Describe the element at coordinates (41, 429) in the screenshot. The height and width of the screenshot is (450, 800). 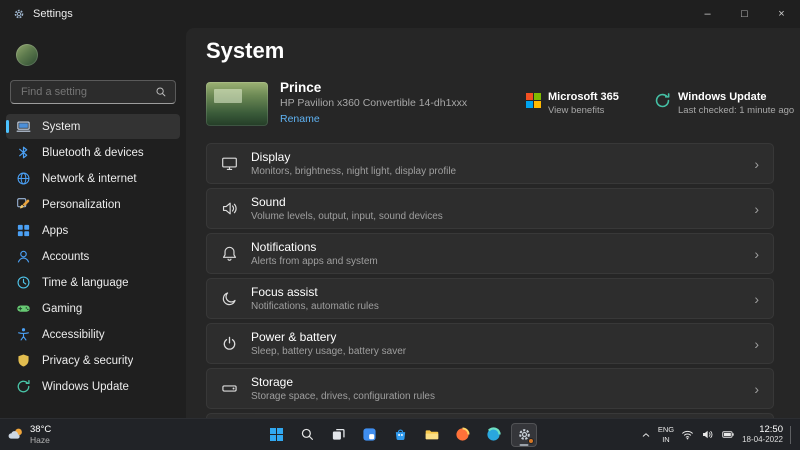
I see `weather-temp: 38°C` at that location.